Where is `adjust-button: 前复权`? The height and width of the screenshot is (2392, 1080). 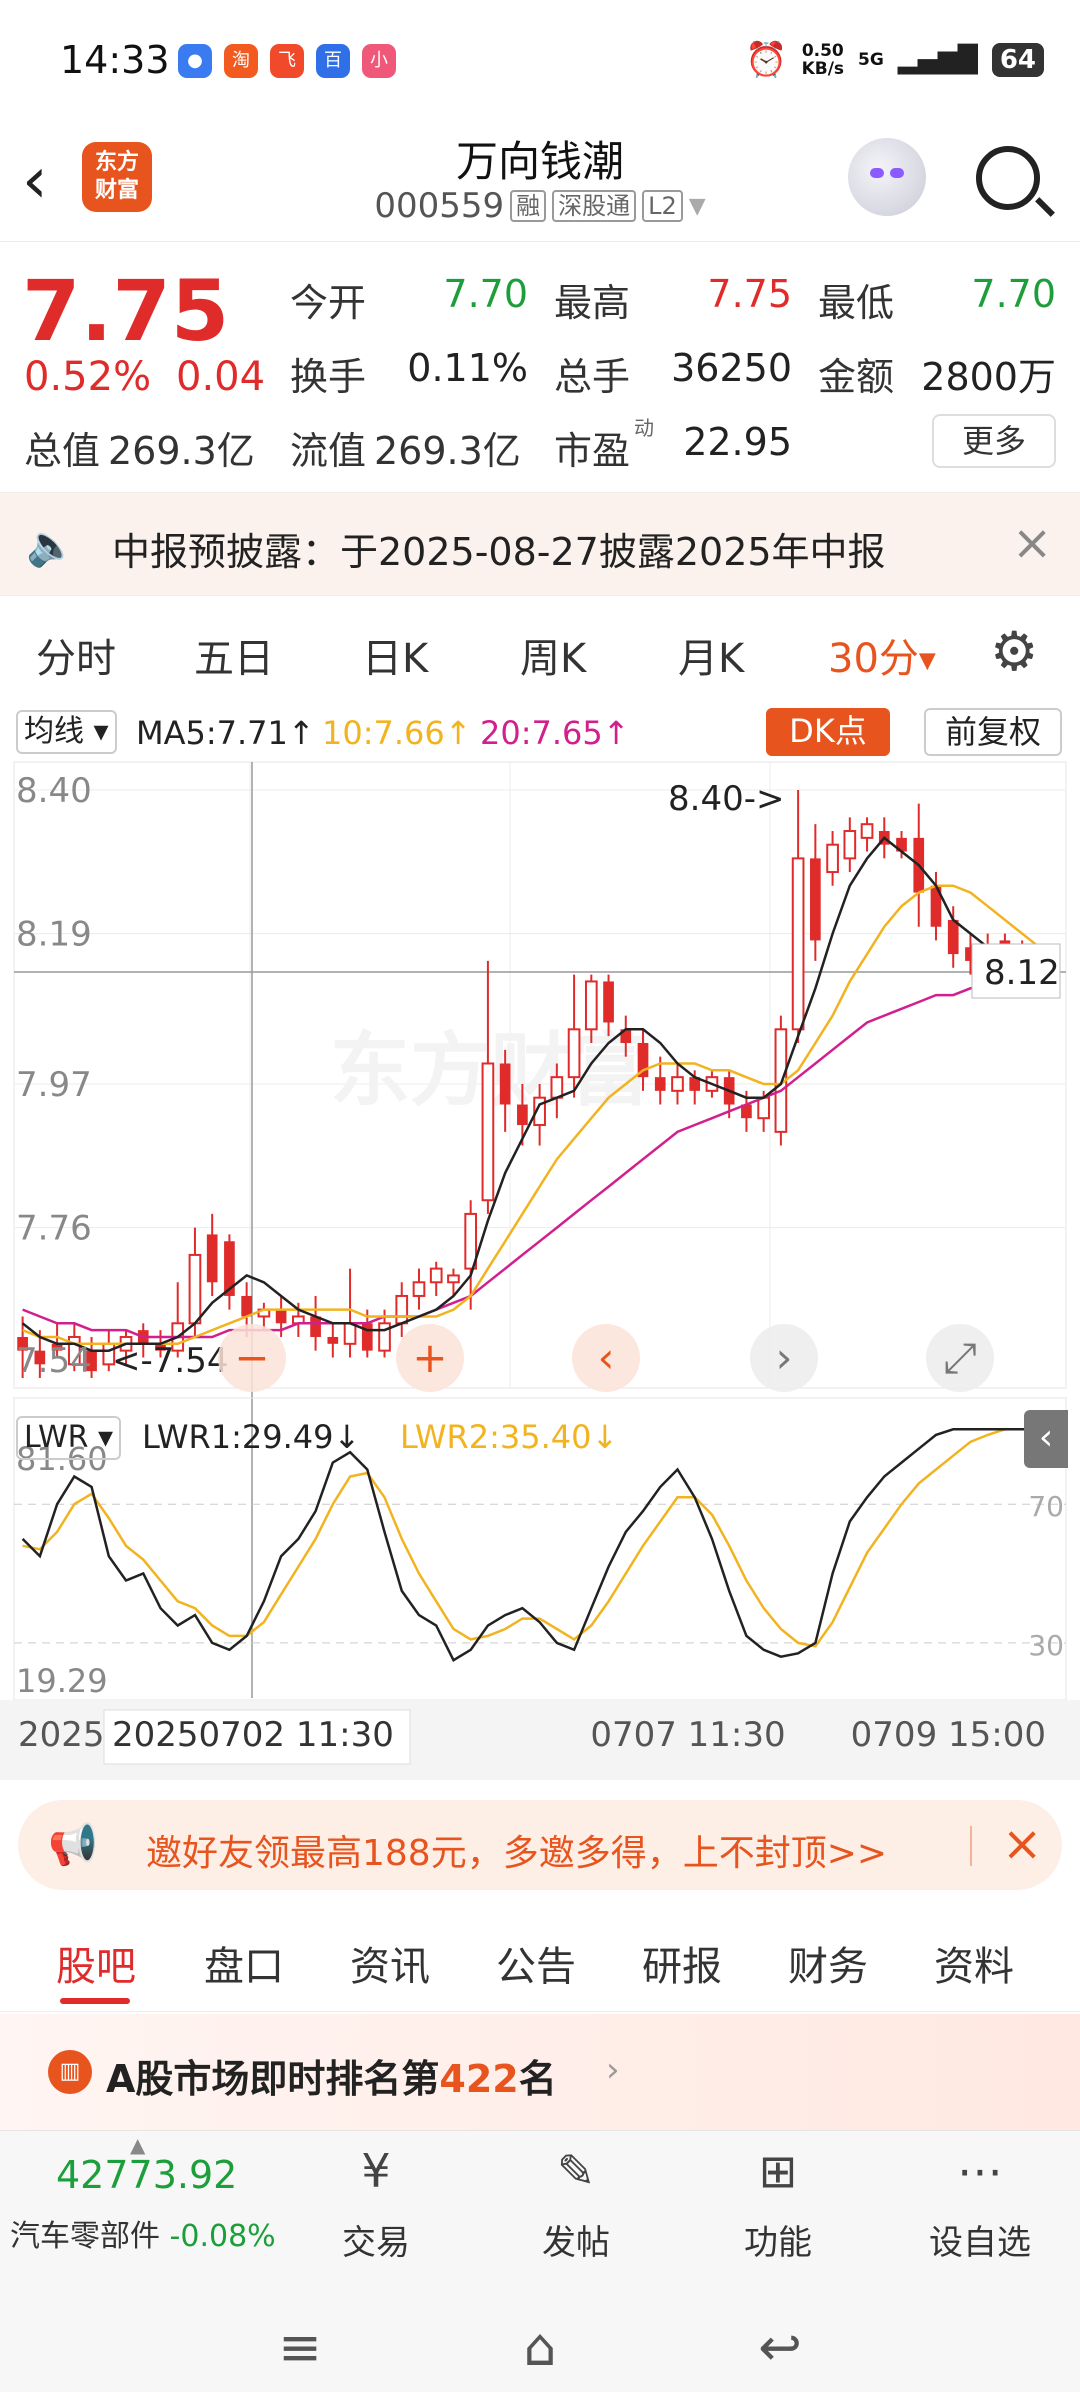
adjust-button: 前复权 is located at coordinates (993, 732).